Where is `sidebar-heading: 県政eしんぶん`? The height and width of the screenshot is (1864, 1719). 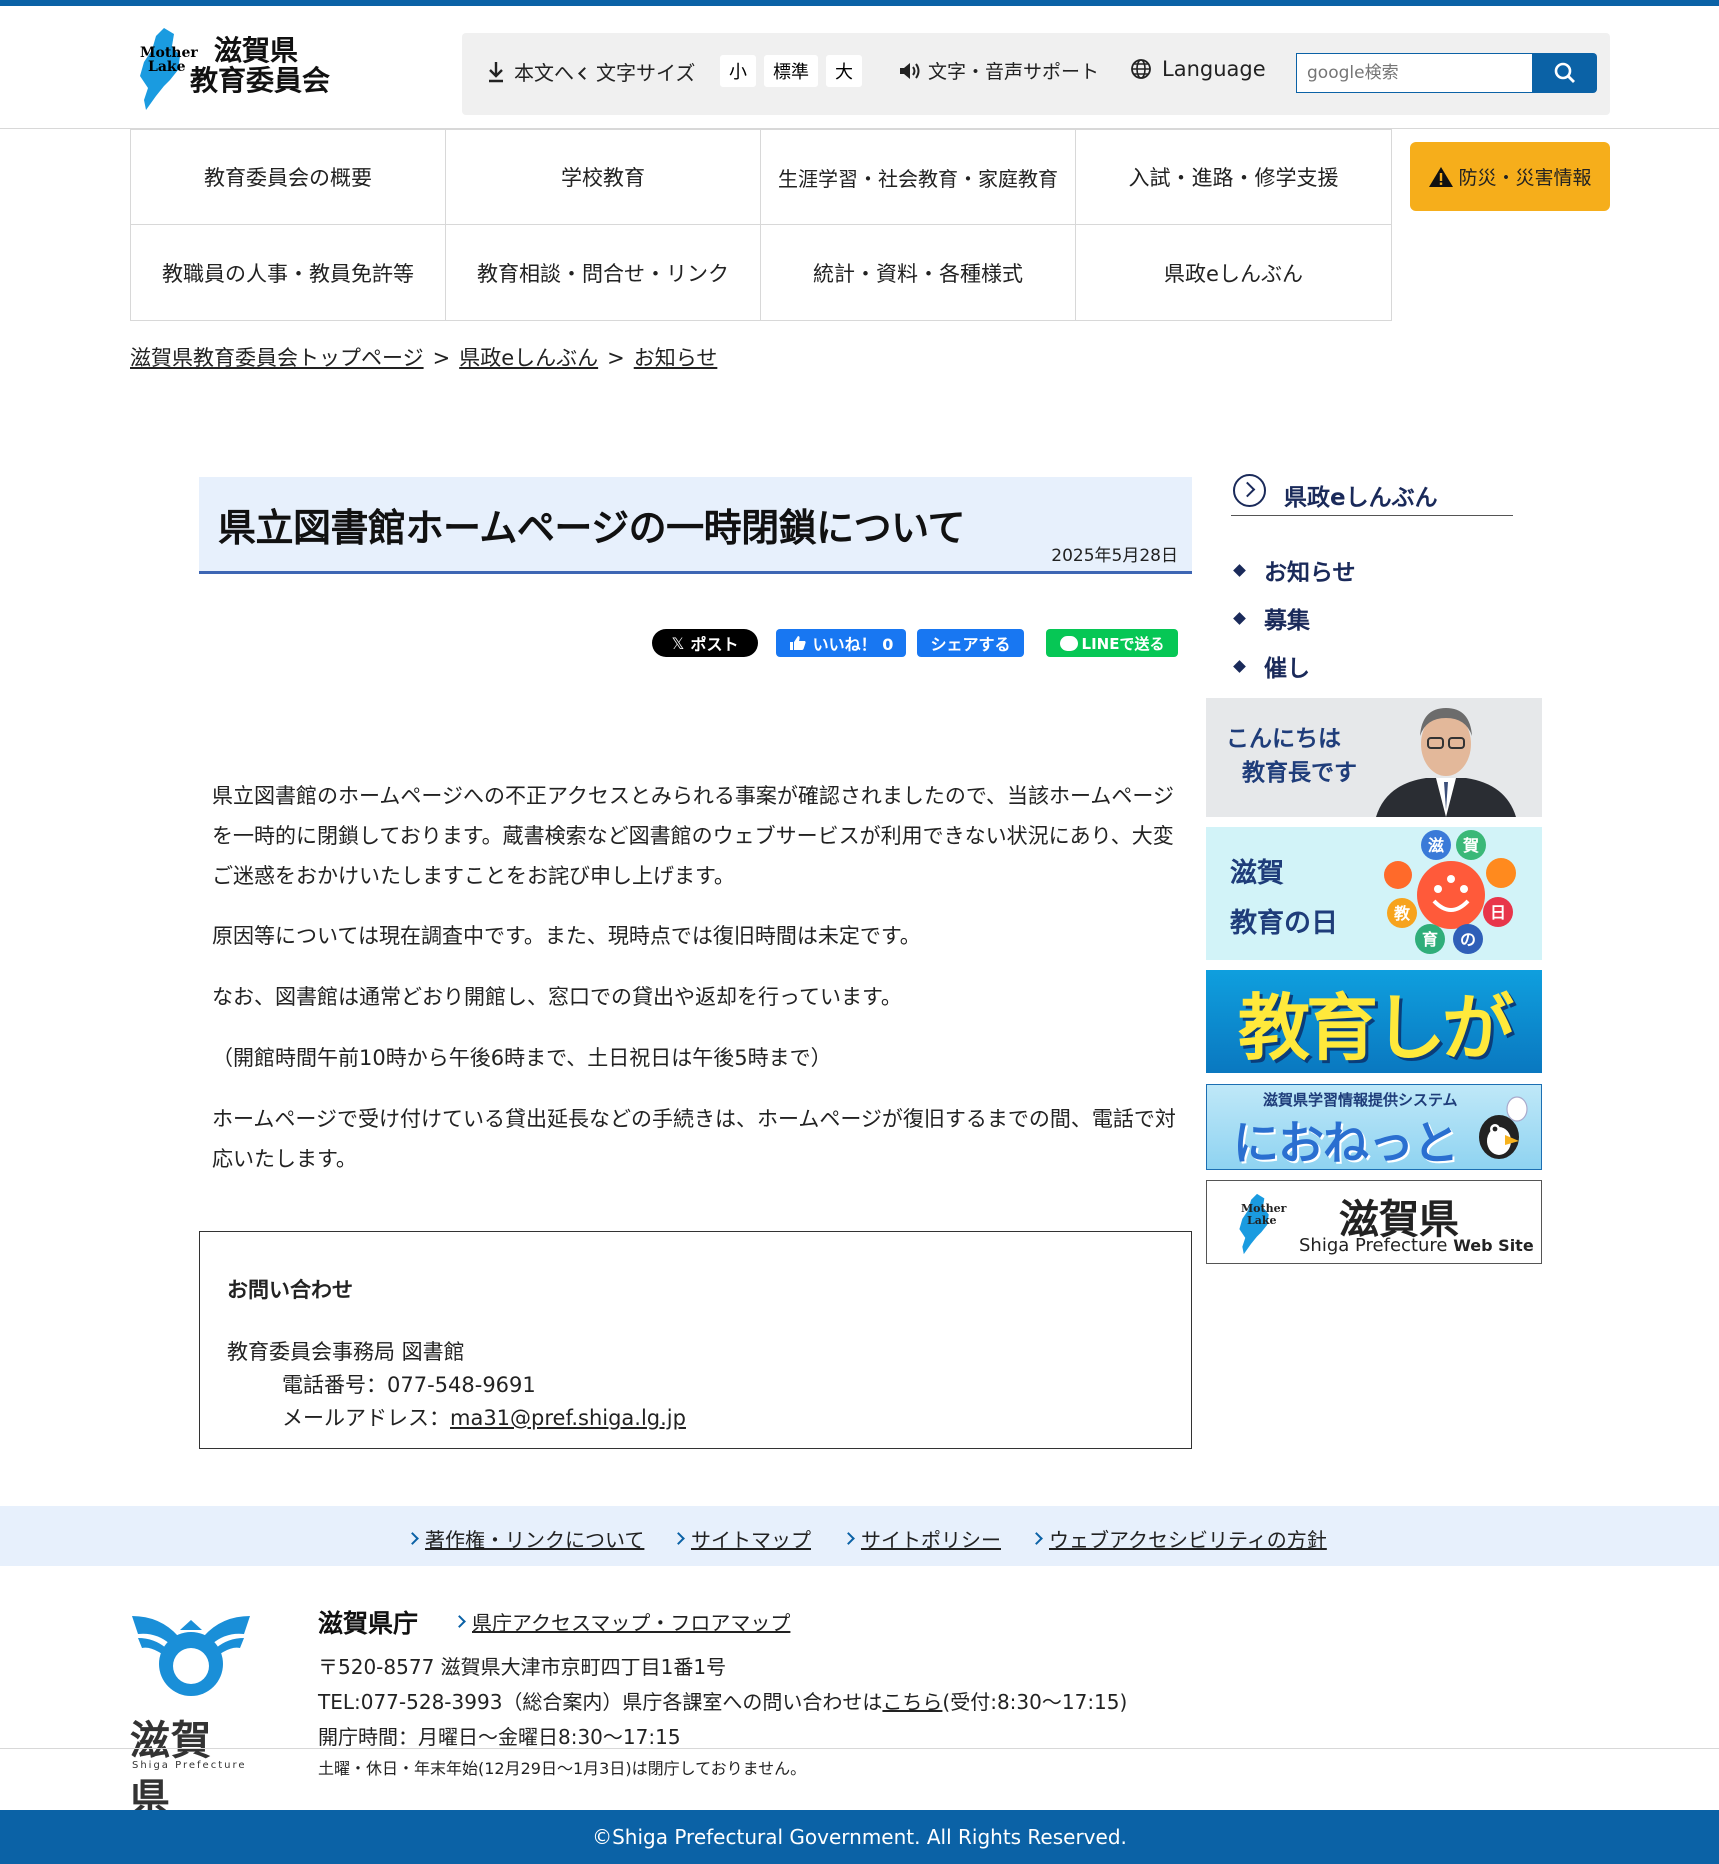
sidebar-heading: 県政eしんぶん is located at coordinates (1372, 493).